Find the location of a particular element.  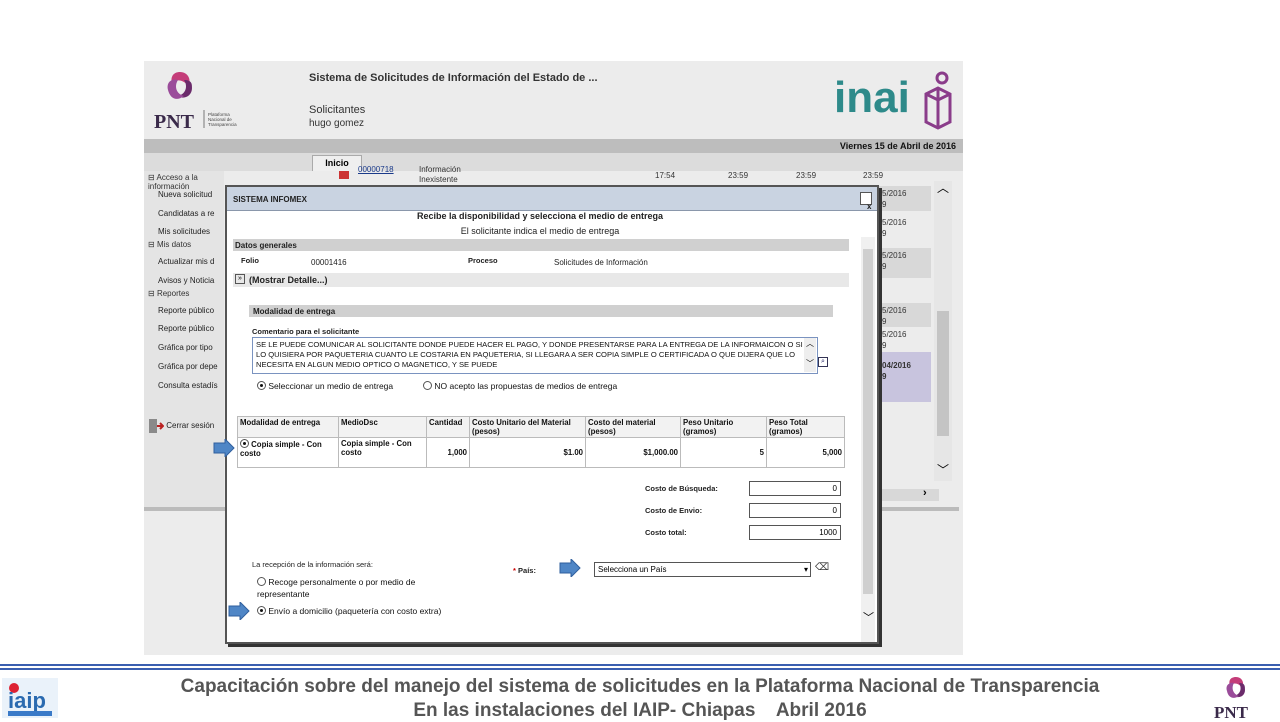

eraser-icon: ⌫ is located at coordinates (822, 567).